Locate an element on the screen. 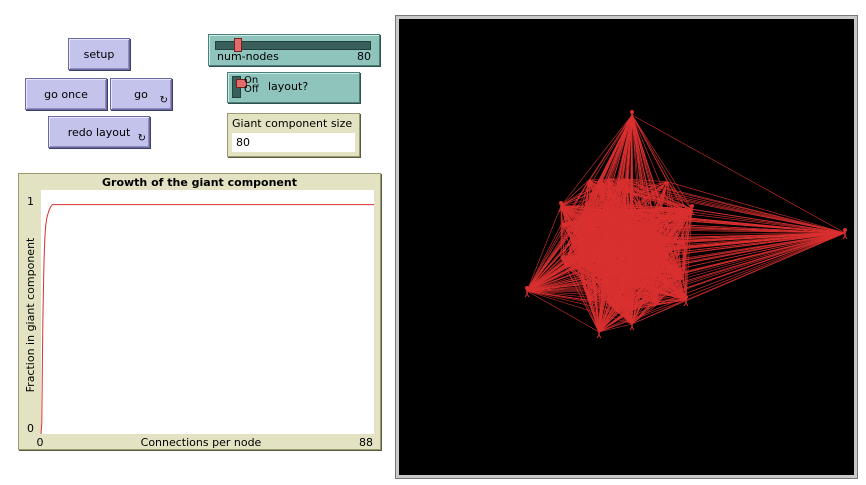  monitor-label: Giant component size is located at coordinates (292, 123).